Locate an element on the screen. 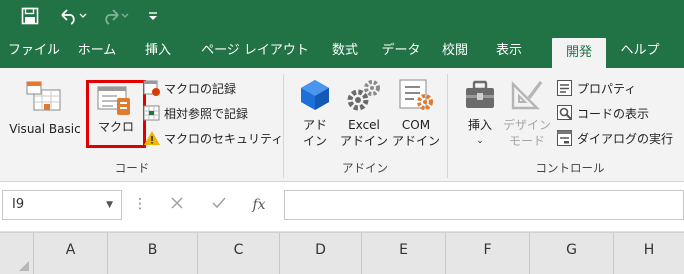  visual-basic-icon is located at coordinates (43, 96).